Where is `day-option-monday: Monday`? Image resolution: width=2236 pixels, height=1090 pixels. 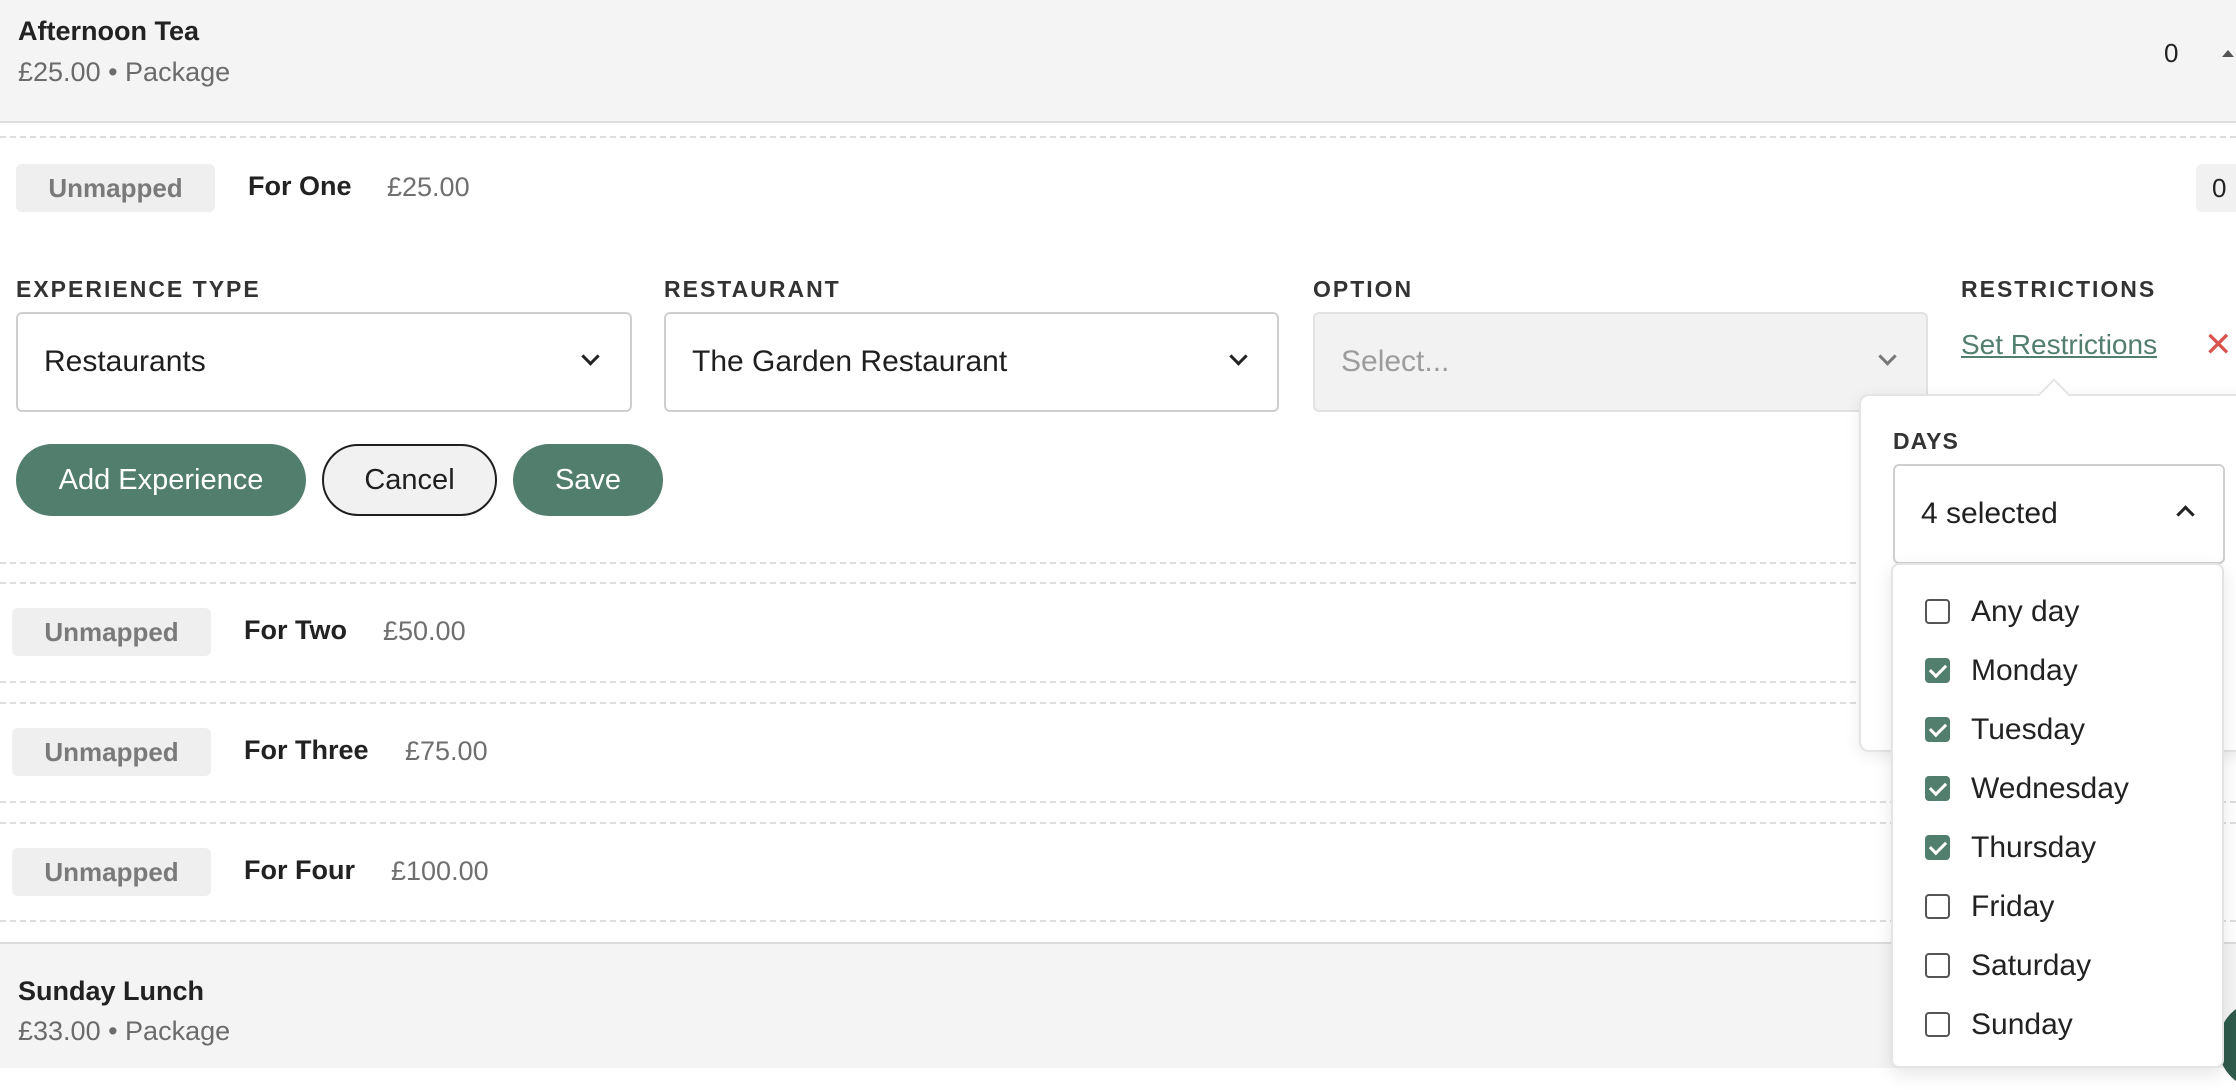
day-option-monday: Monday is located at coordinates (2057, 670).